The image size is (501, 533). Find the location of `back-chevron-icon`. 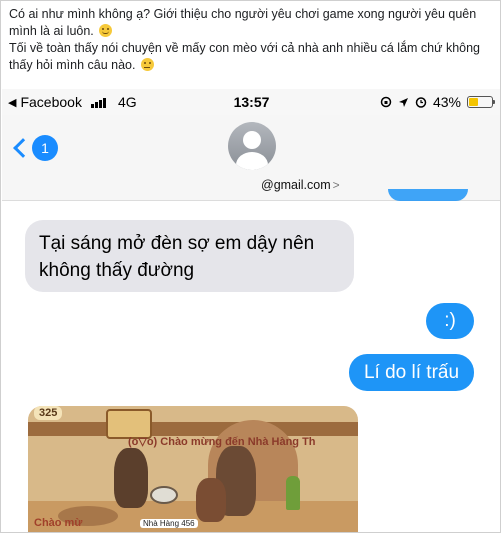

back-chevron-icon is located at coordinates (23, 148).